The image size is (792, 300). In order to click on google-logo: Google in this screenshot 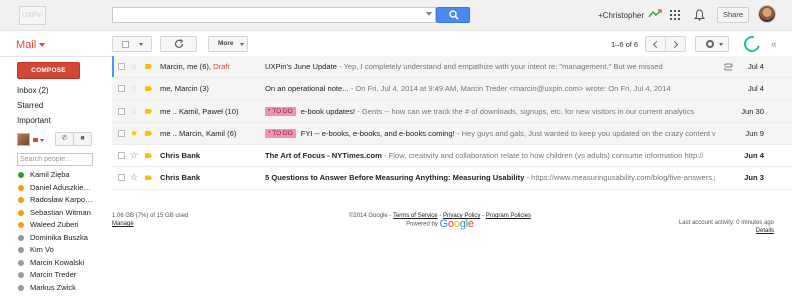, I will do `click(456, 224)`.